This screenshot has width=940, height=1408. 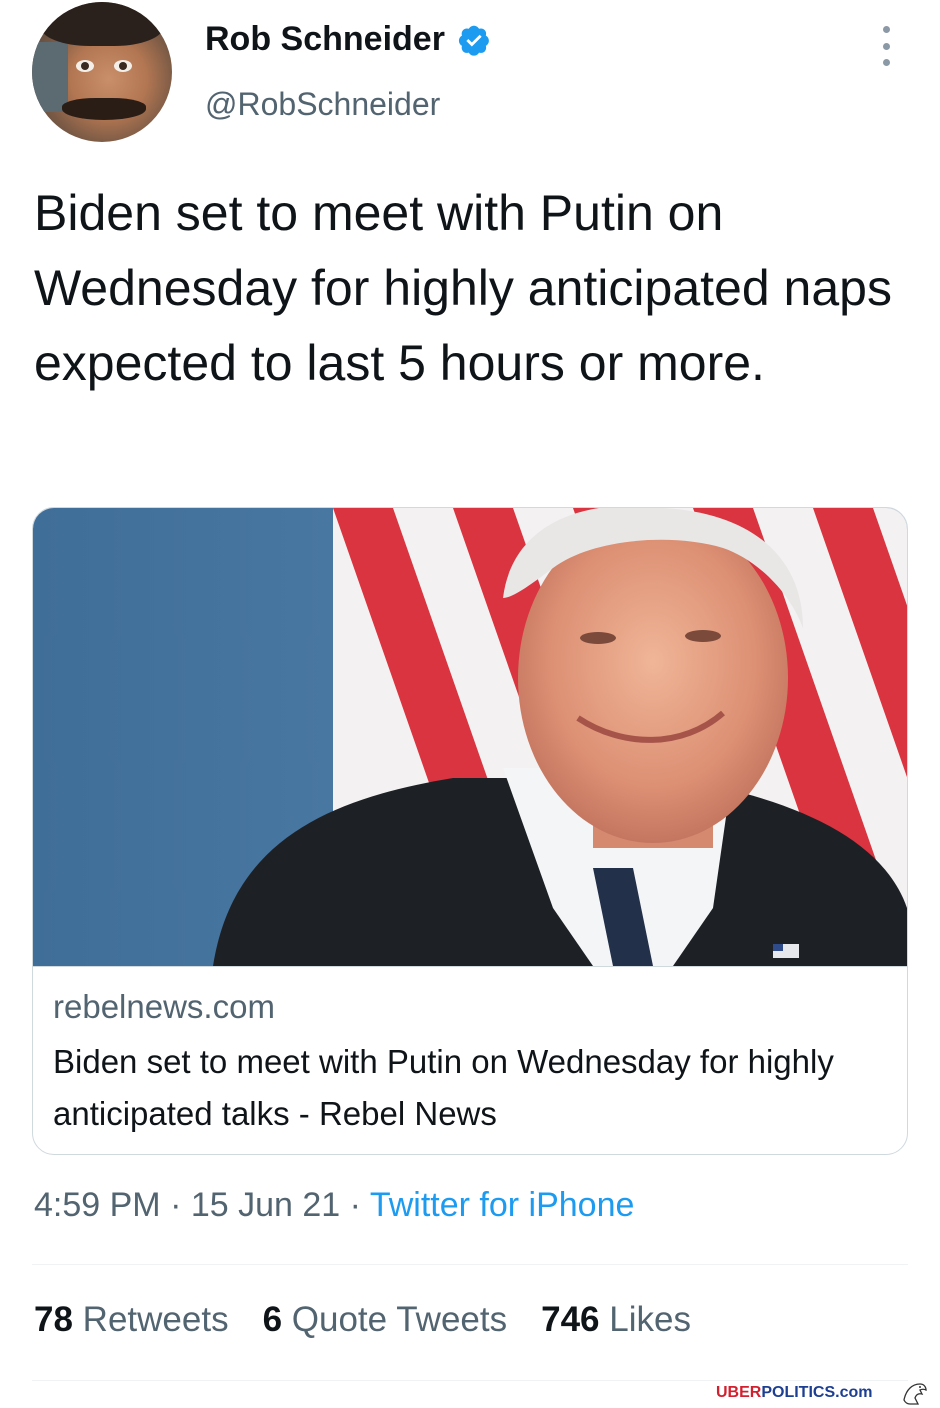 I want to click on avatar-eye-left, so click(x=85, y=66).